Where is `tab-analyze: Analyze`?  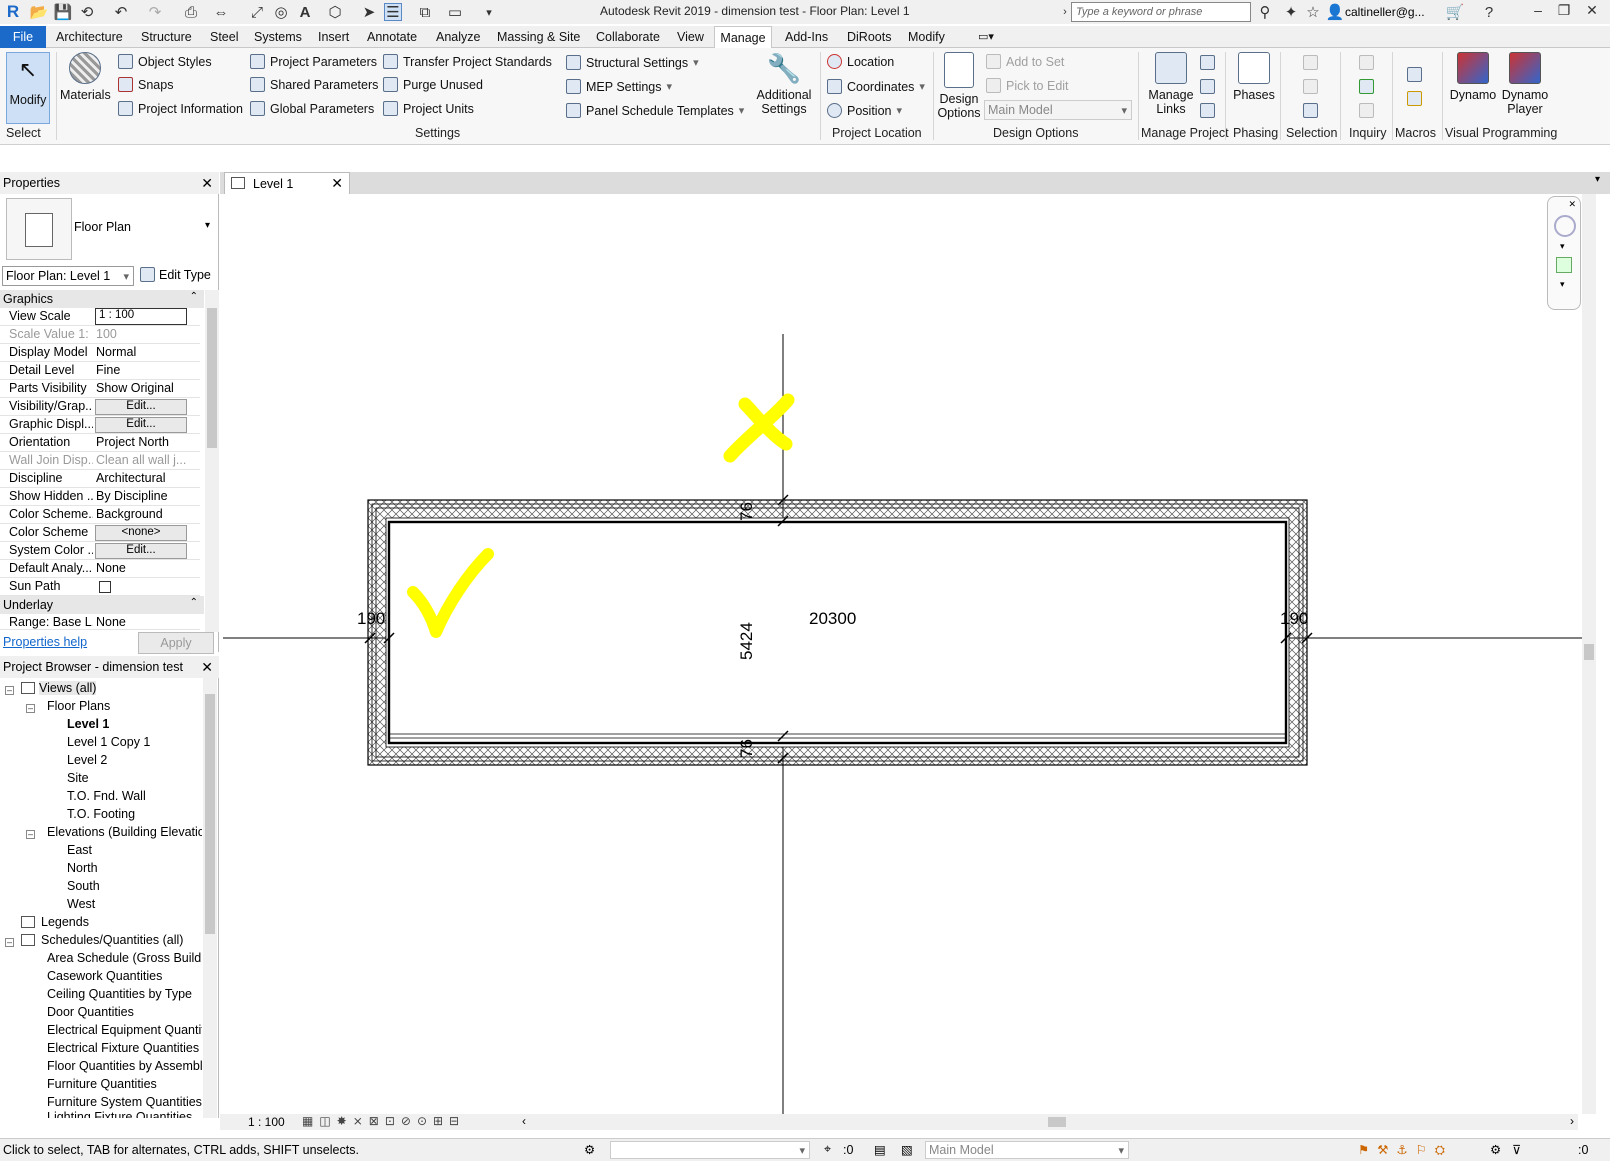 tab-analyze: Analyze is located at coordinates (458, 37).